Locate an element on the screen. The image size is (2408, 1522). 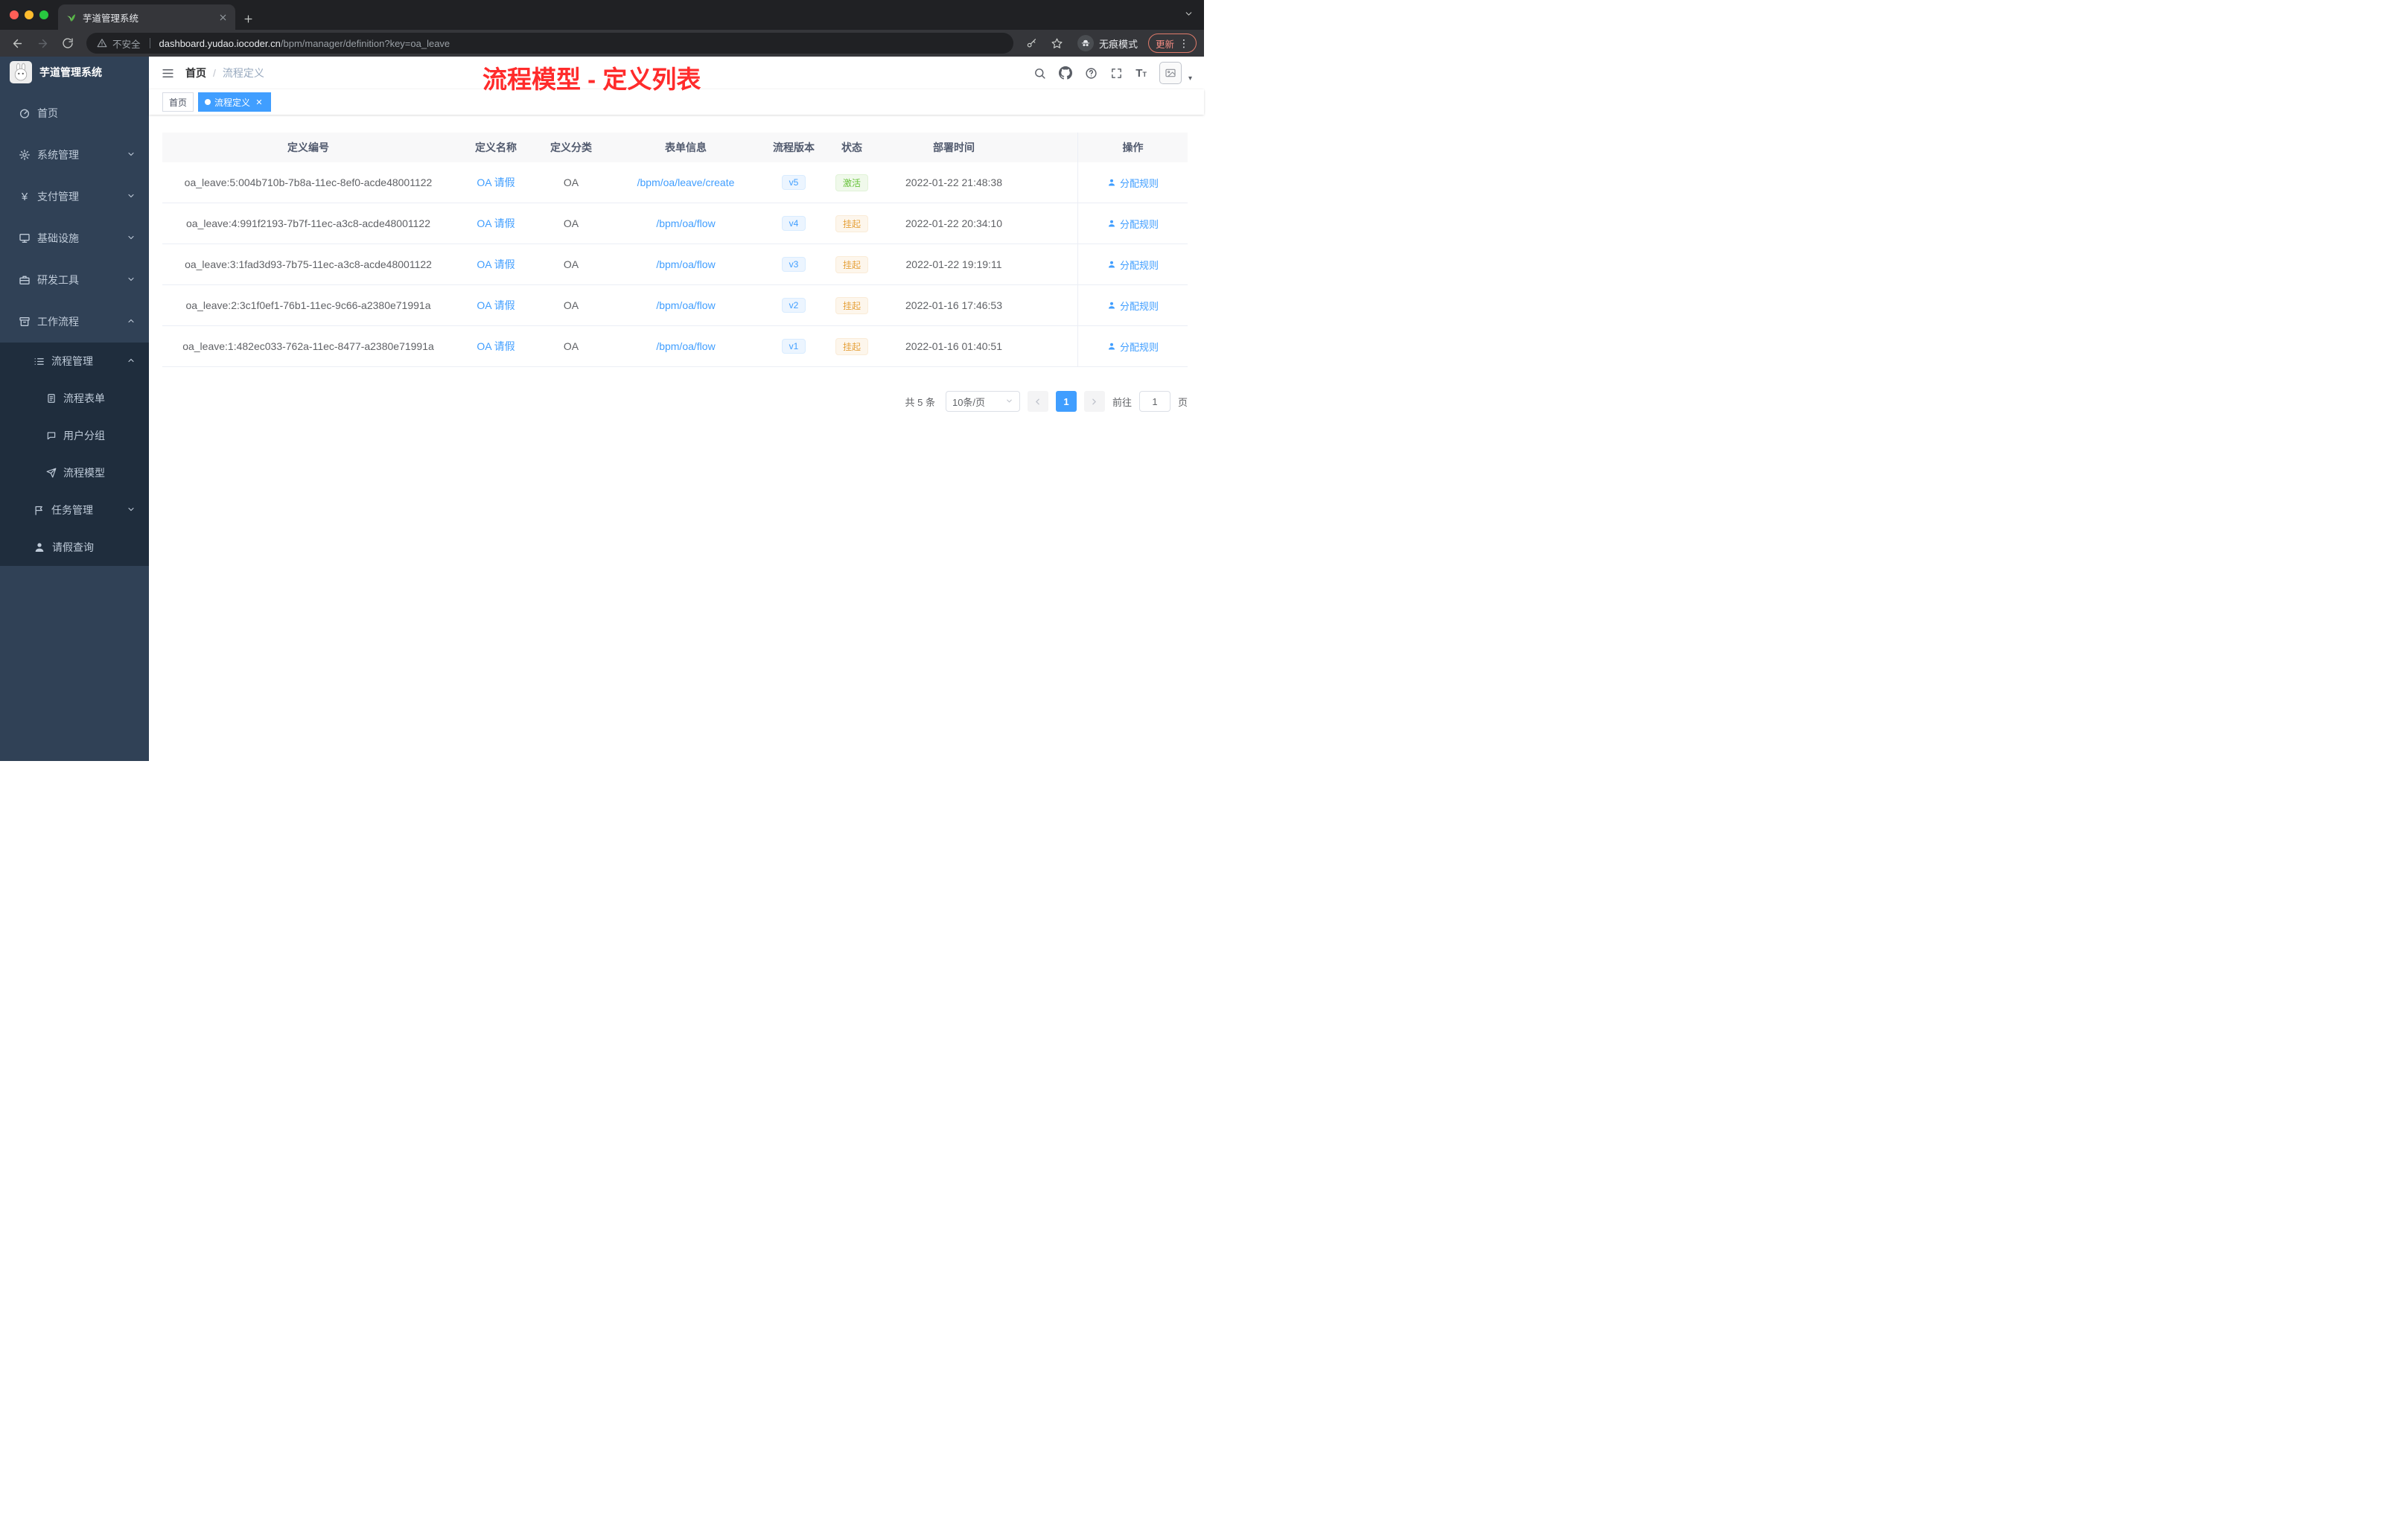
sidebar-item-infra: 基础设施 is located at coordinates (74, 238).